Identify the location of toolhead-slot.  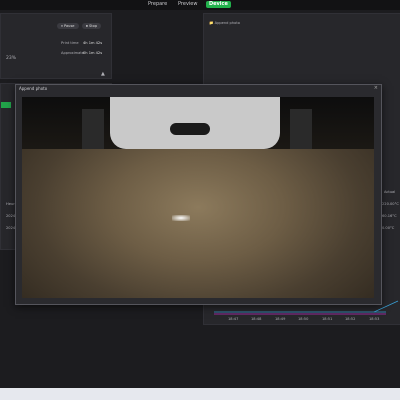
(190, 129).